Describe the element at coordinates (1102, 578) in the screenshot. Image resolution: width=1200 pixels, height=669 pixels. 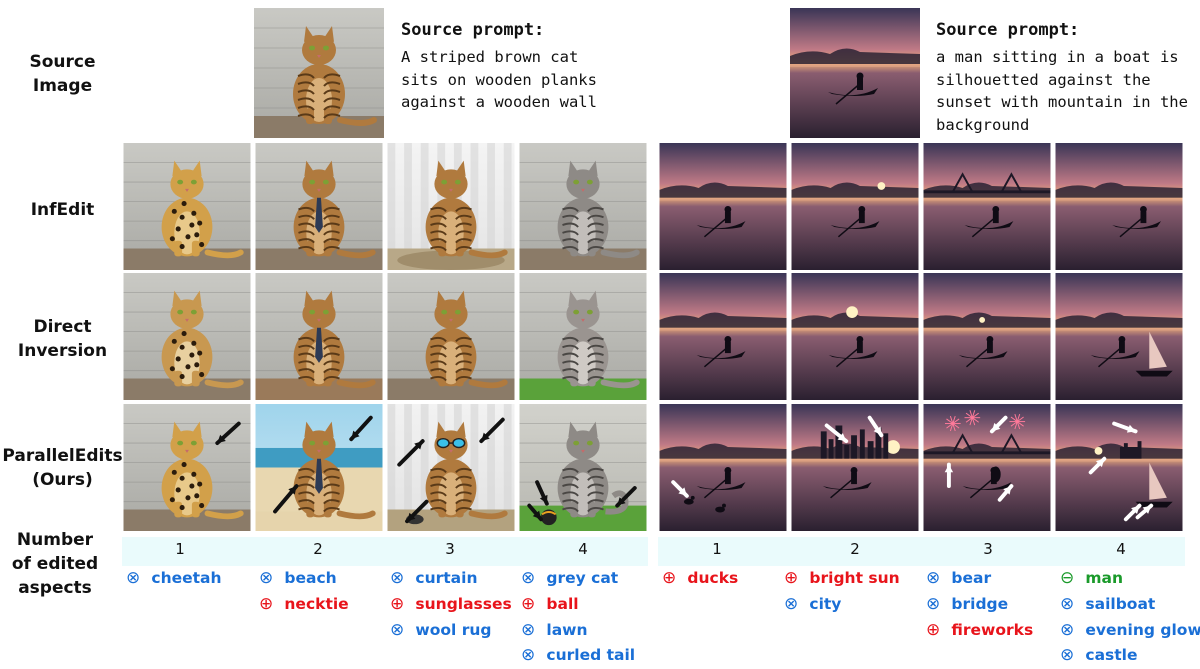
I see `edit-text: man` at that location.